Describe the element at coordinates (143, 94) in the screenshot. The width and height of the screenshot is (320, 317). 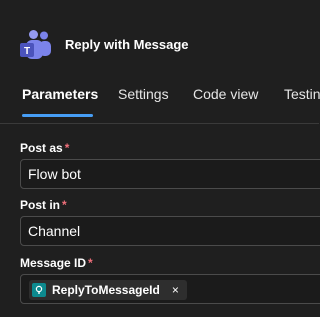
I see `tab-settings: Settings` at that location.